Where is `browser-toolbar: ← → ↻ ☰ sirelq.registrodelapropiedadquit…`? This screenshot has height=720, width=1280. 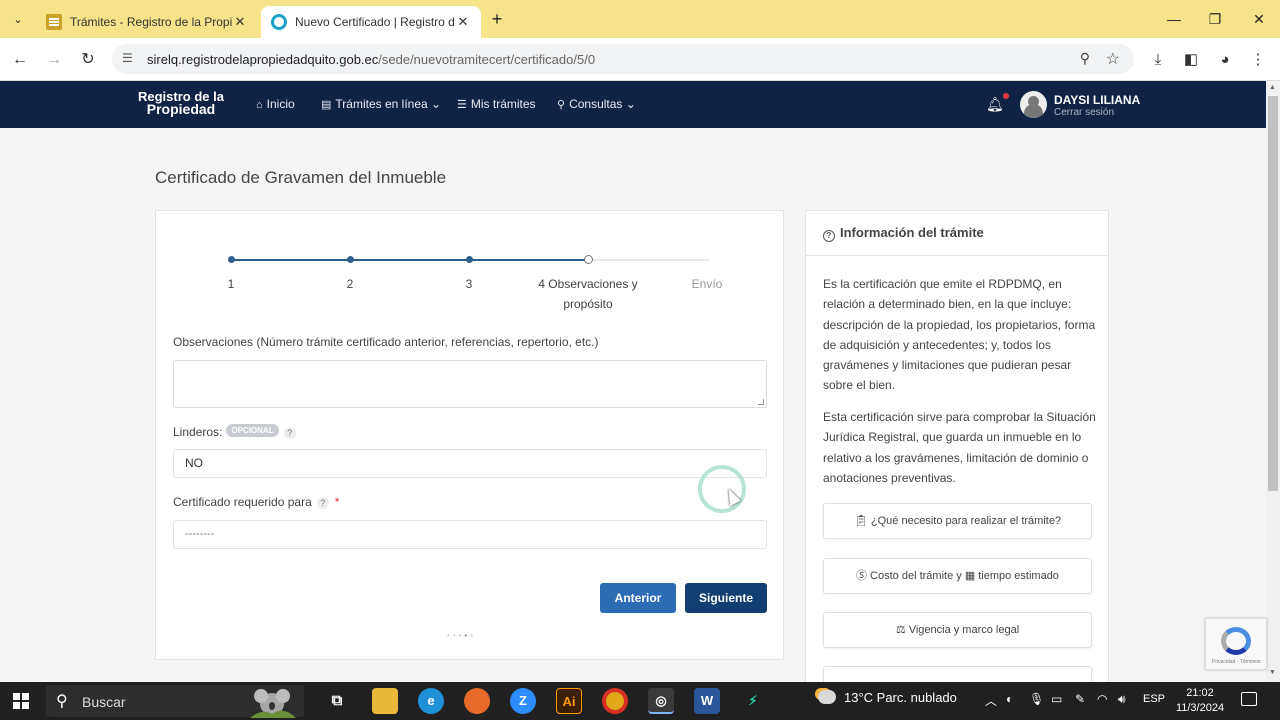
browser-toolbar: ← → ↻ ☰ sirelq.registrodelapropiedadquit… is located at coordinates (640, 59).